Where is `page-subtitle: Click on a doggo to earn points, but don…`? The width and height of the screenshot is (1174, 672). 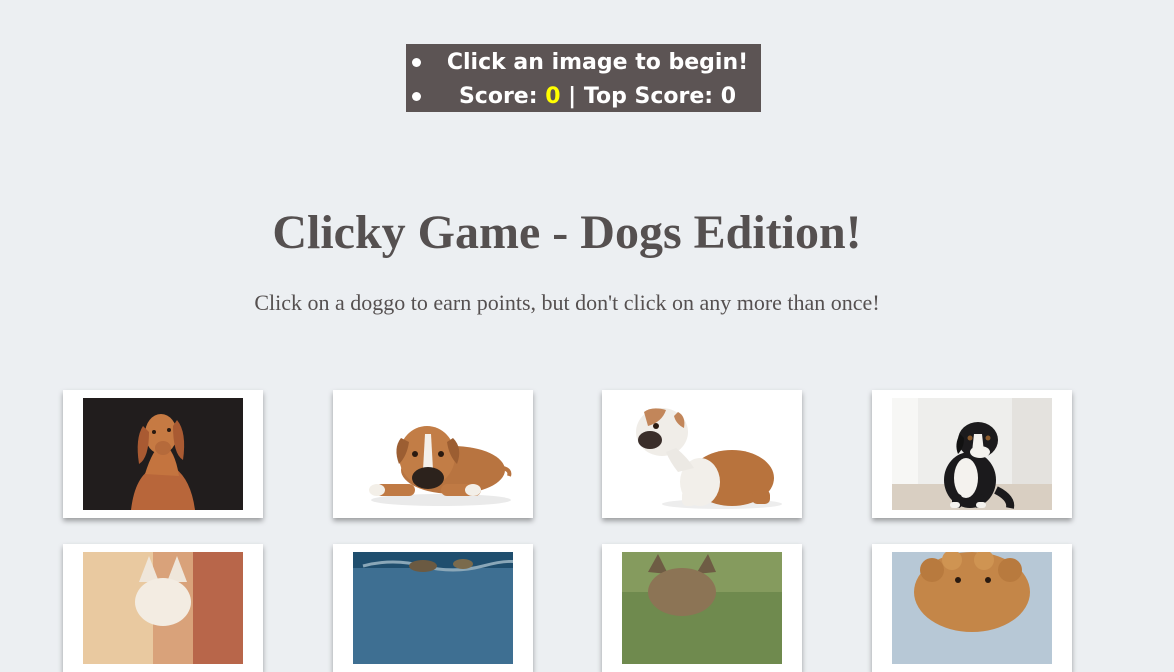
page-subtitle: Click on a doggo to earn points, but don… is located at coordinates (567, 302).